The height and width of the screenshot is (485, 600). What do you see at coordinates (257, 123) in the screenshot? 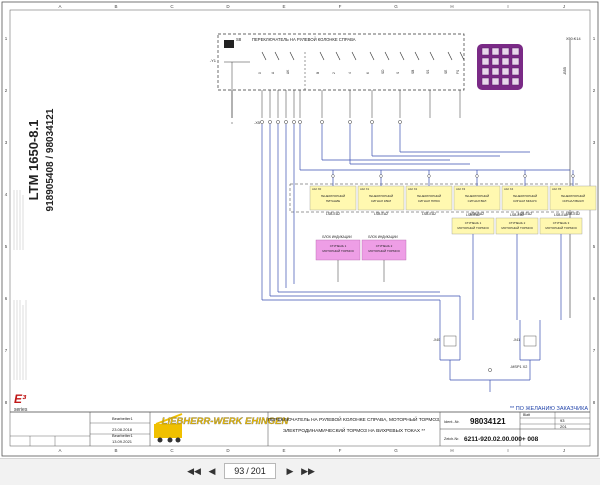
I see `fuse-marker: -X5` at bounding box center [257, 123].